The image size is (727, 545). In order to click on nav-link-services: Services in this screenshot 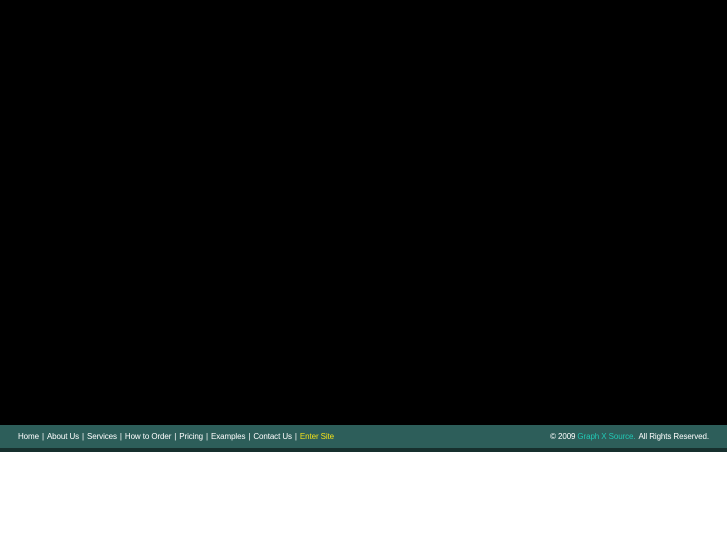, I will do `click(102, 436)`.